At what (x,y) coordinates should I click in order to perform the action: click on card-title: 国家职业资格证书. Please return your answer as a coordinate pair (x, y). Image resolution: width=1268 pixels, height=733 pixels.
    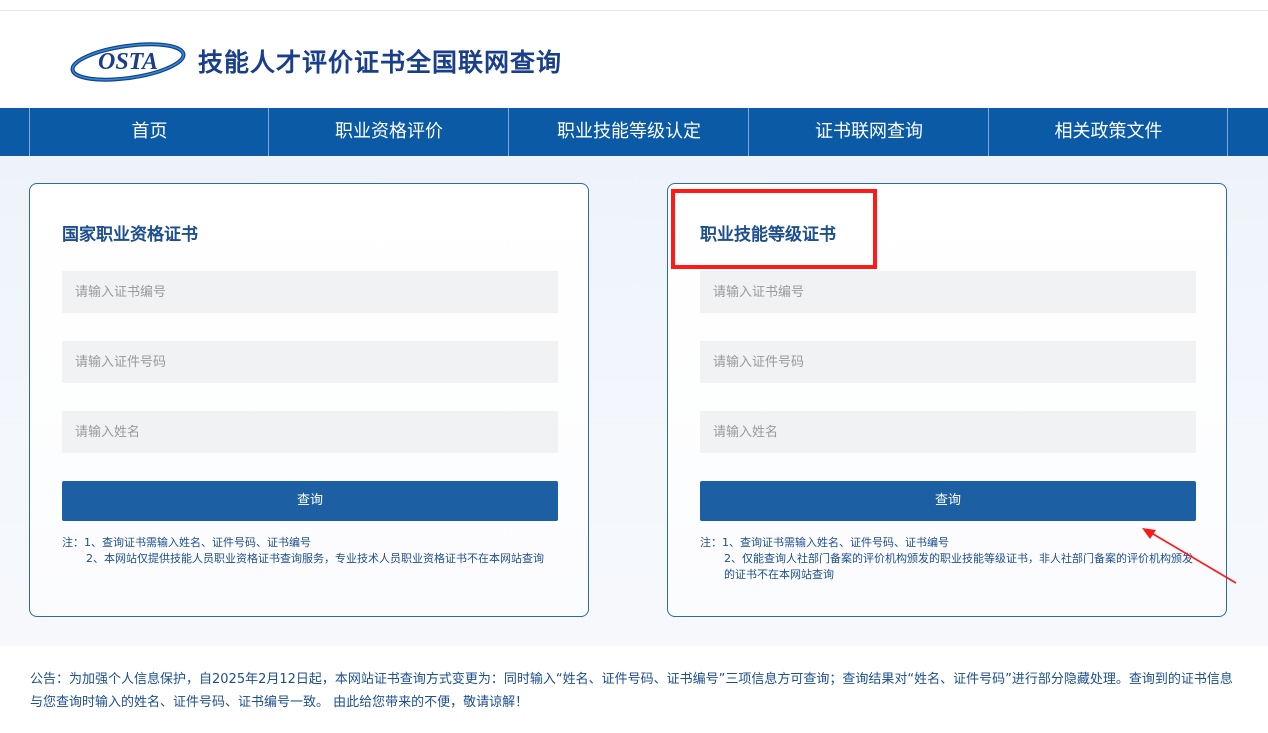
    Looking at the image, I should click on (130, 235).